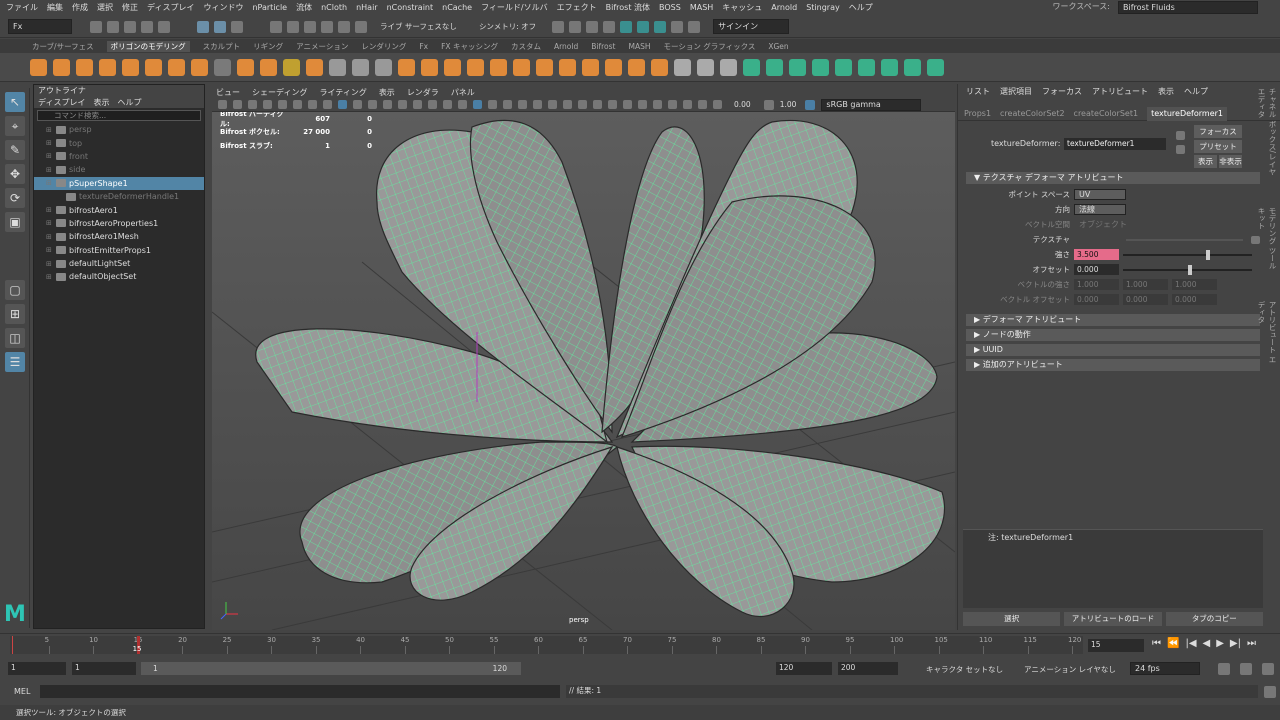 Image resolution: width=1280 pixels, height=720 pixels. I want to click on snap-view-icon, so click(327, 26).